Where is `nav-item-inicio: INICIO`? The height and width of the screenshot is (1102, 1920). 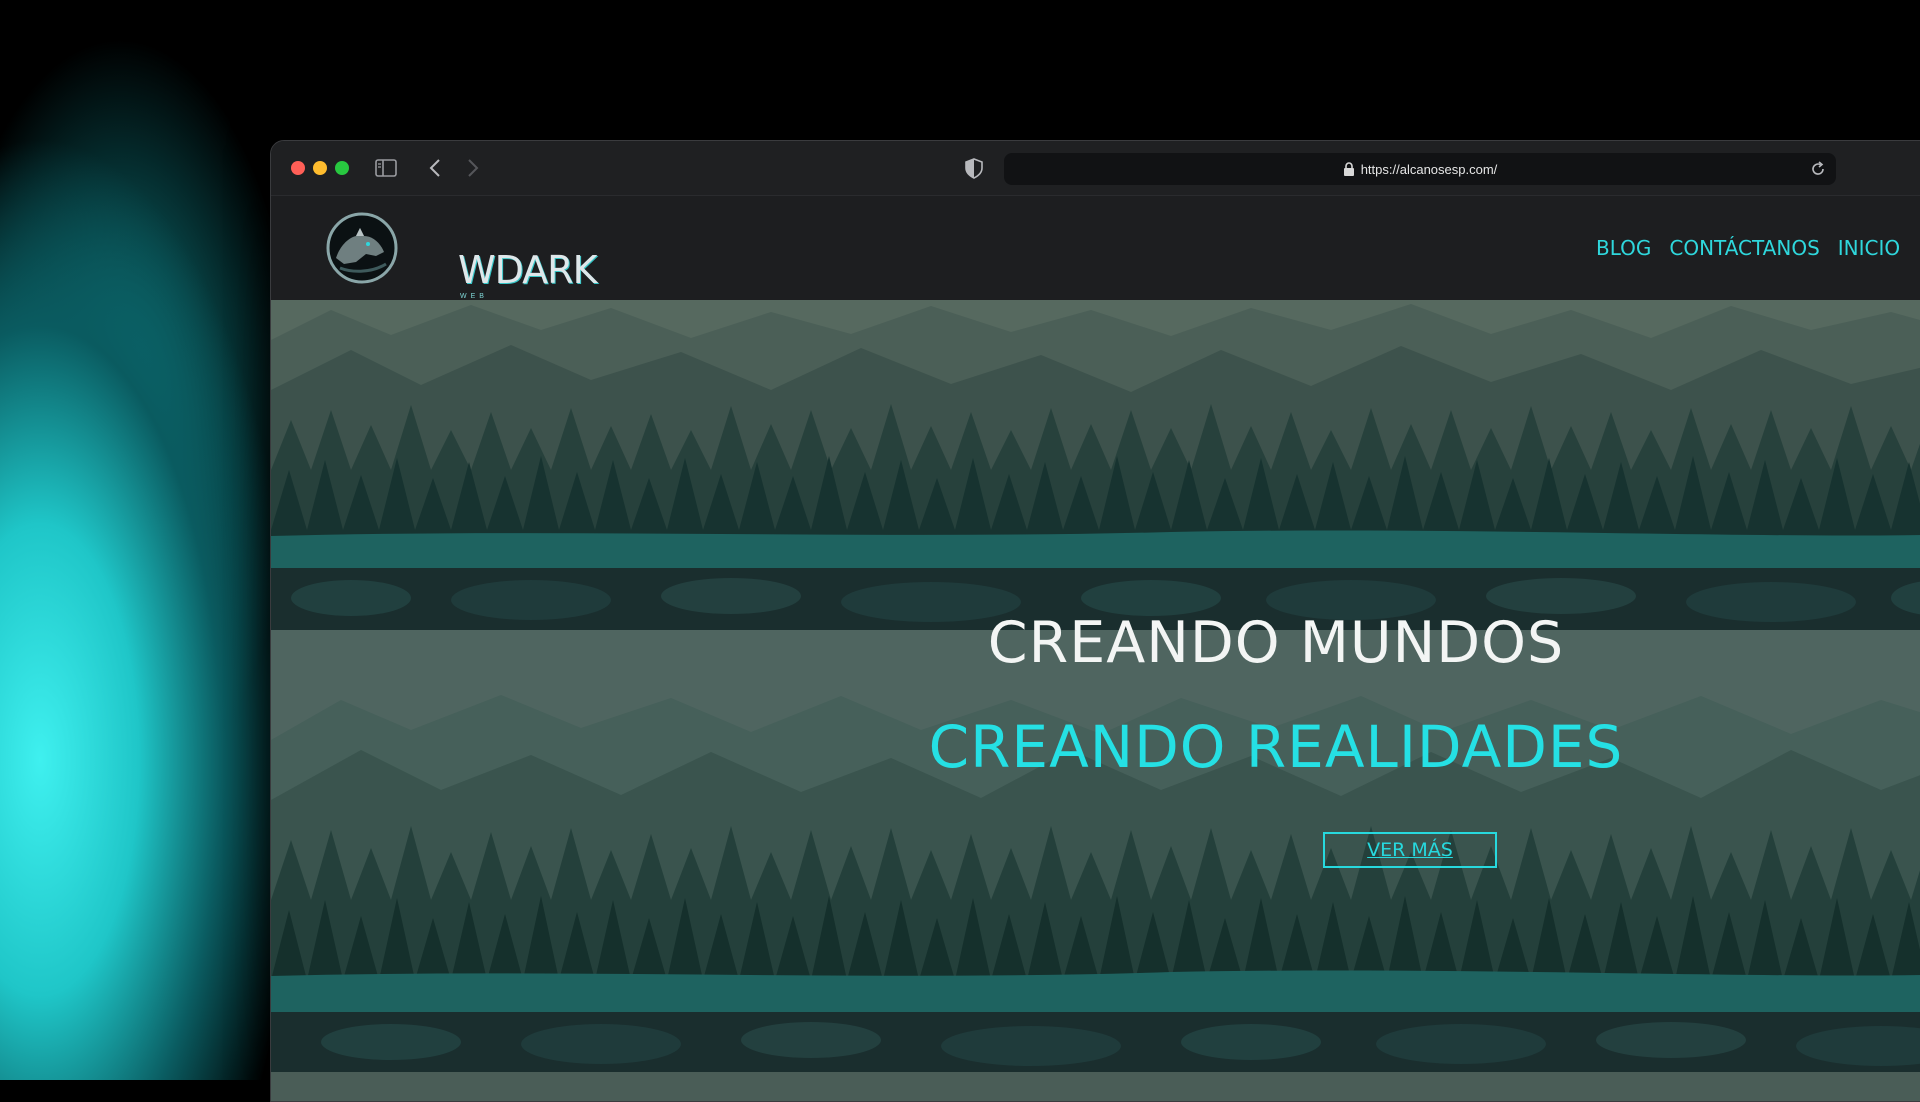 nav-item-inicio: INICIO is located at coordinates (1869, 248).